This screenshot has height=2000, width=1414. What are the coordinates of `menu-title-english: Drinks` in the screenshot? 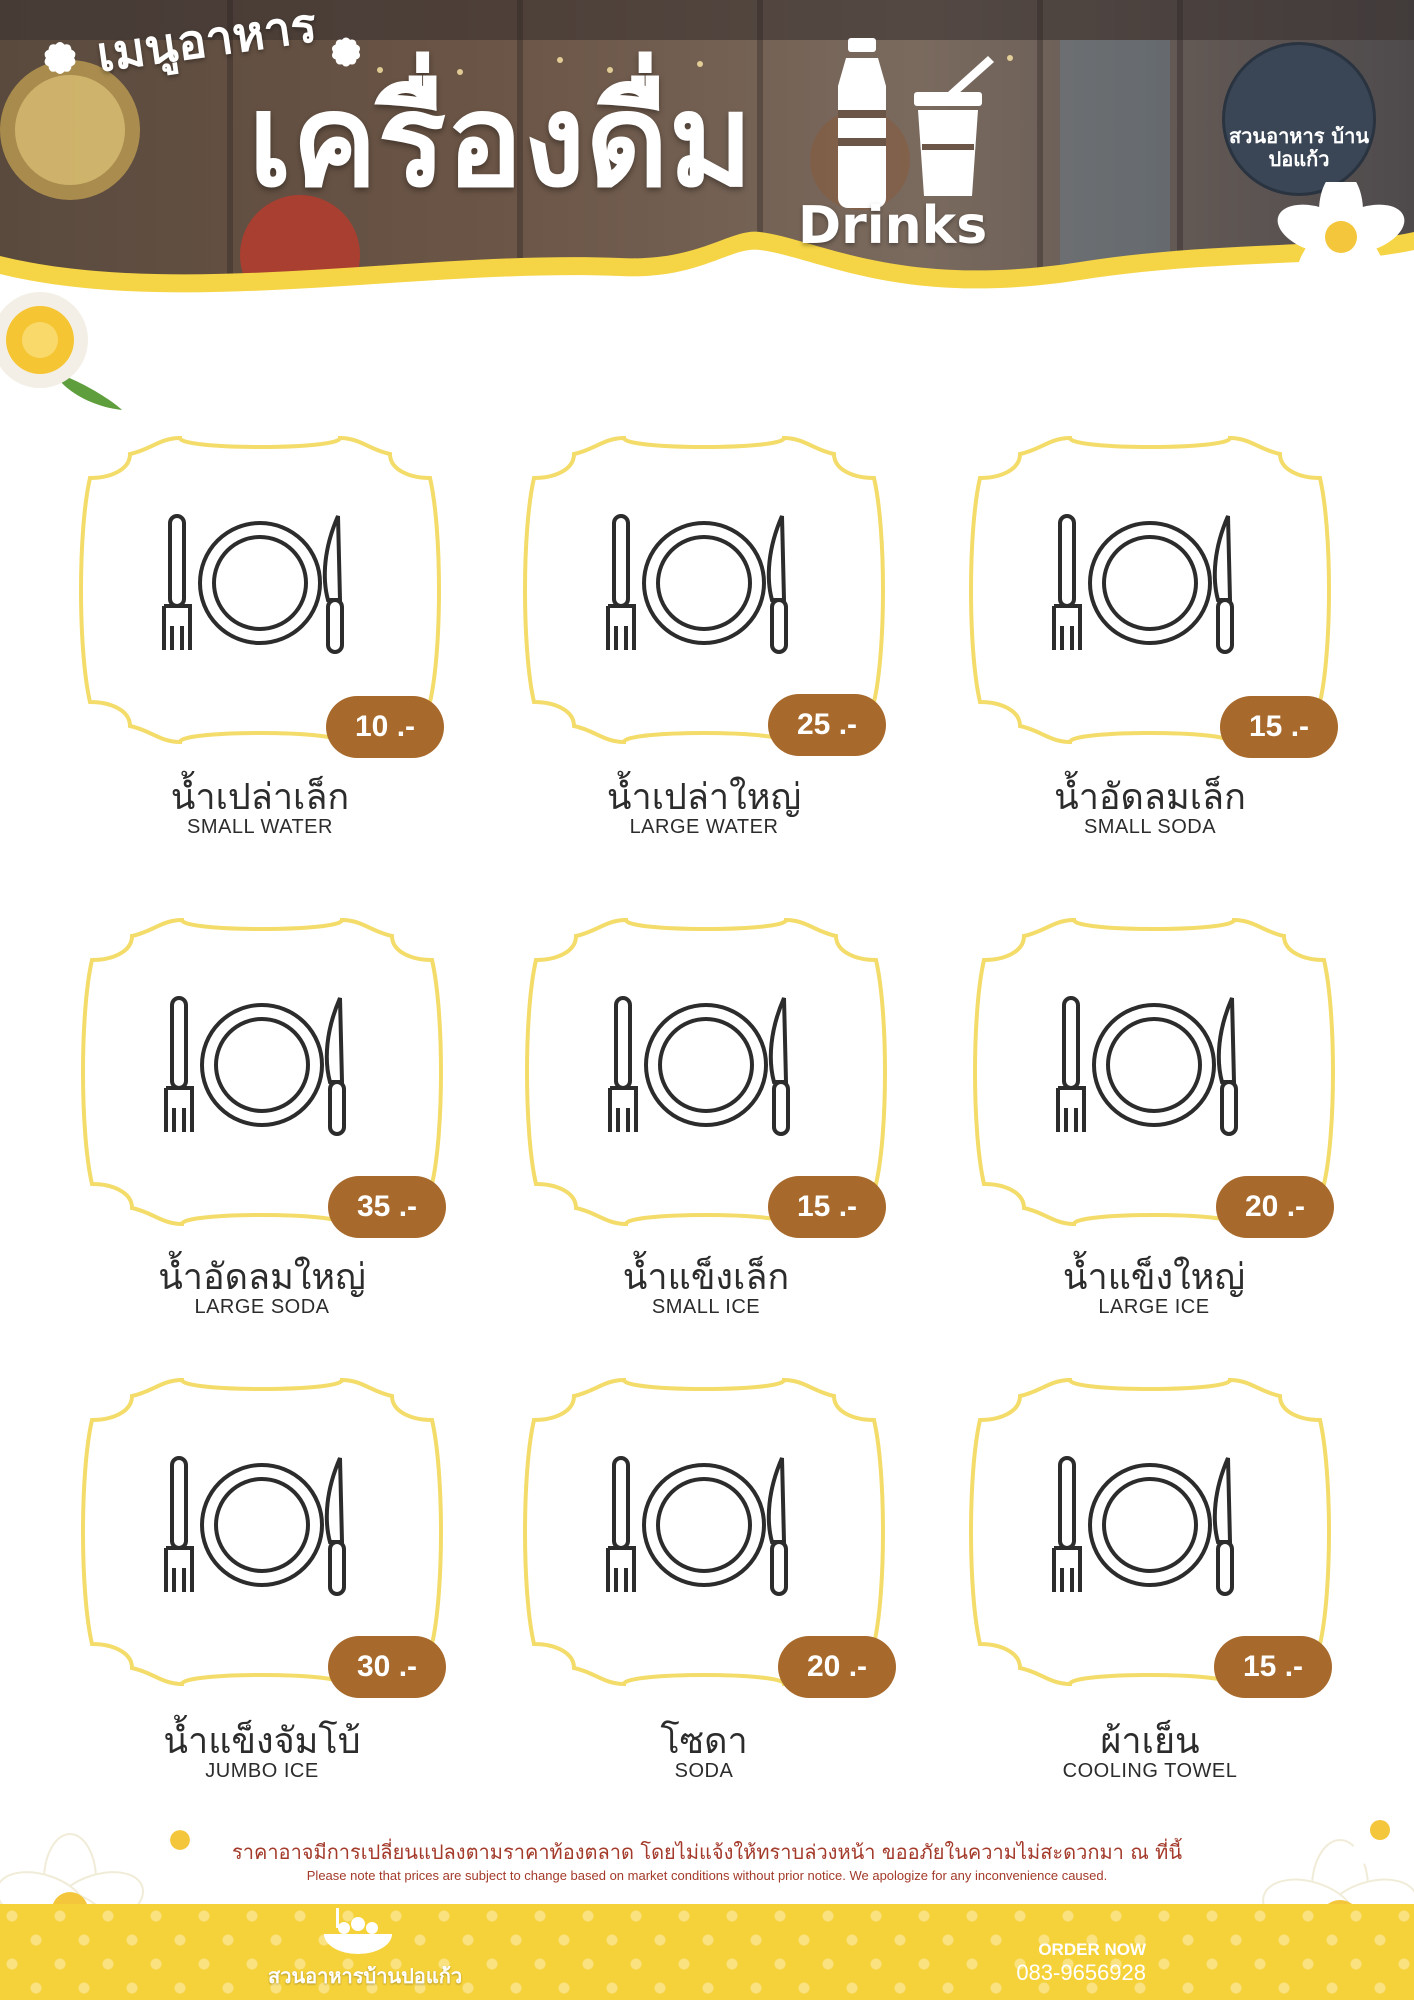 It's located at (893, 226).